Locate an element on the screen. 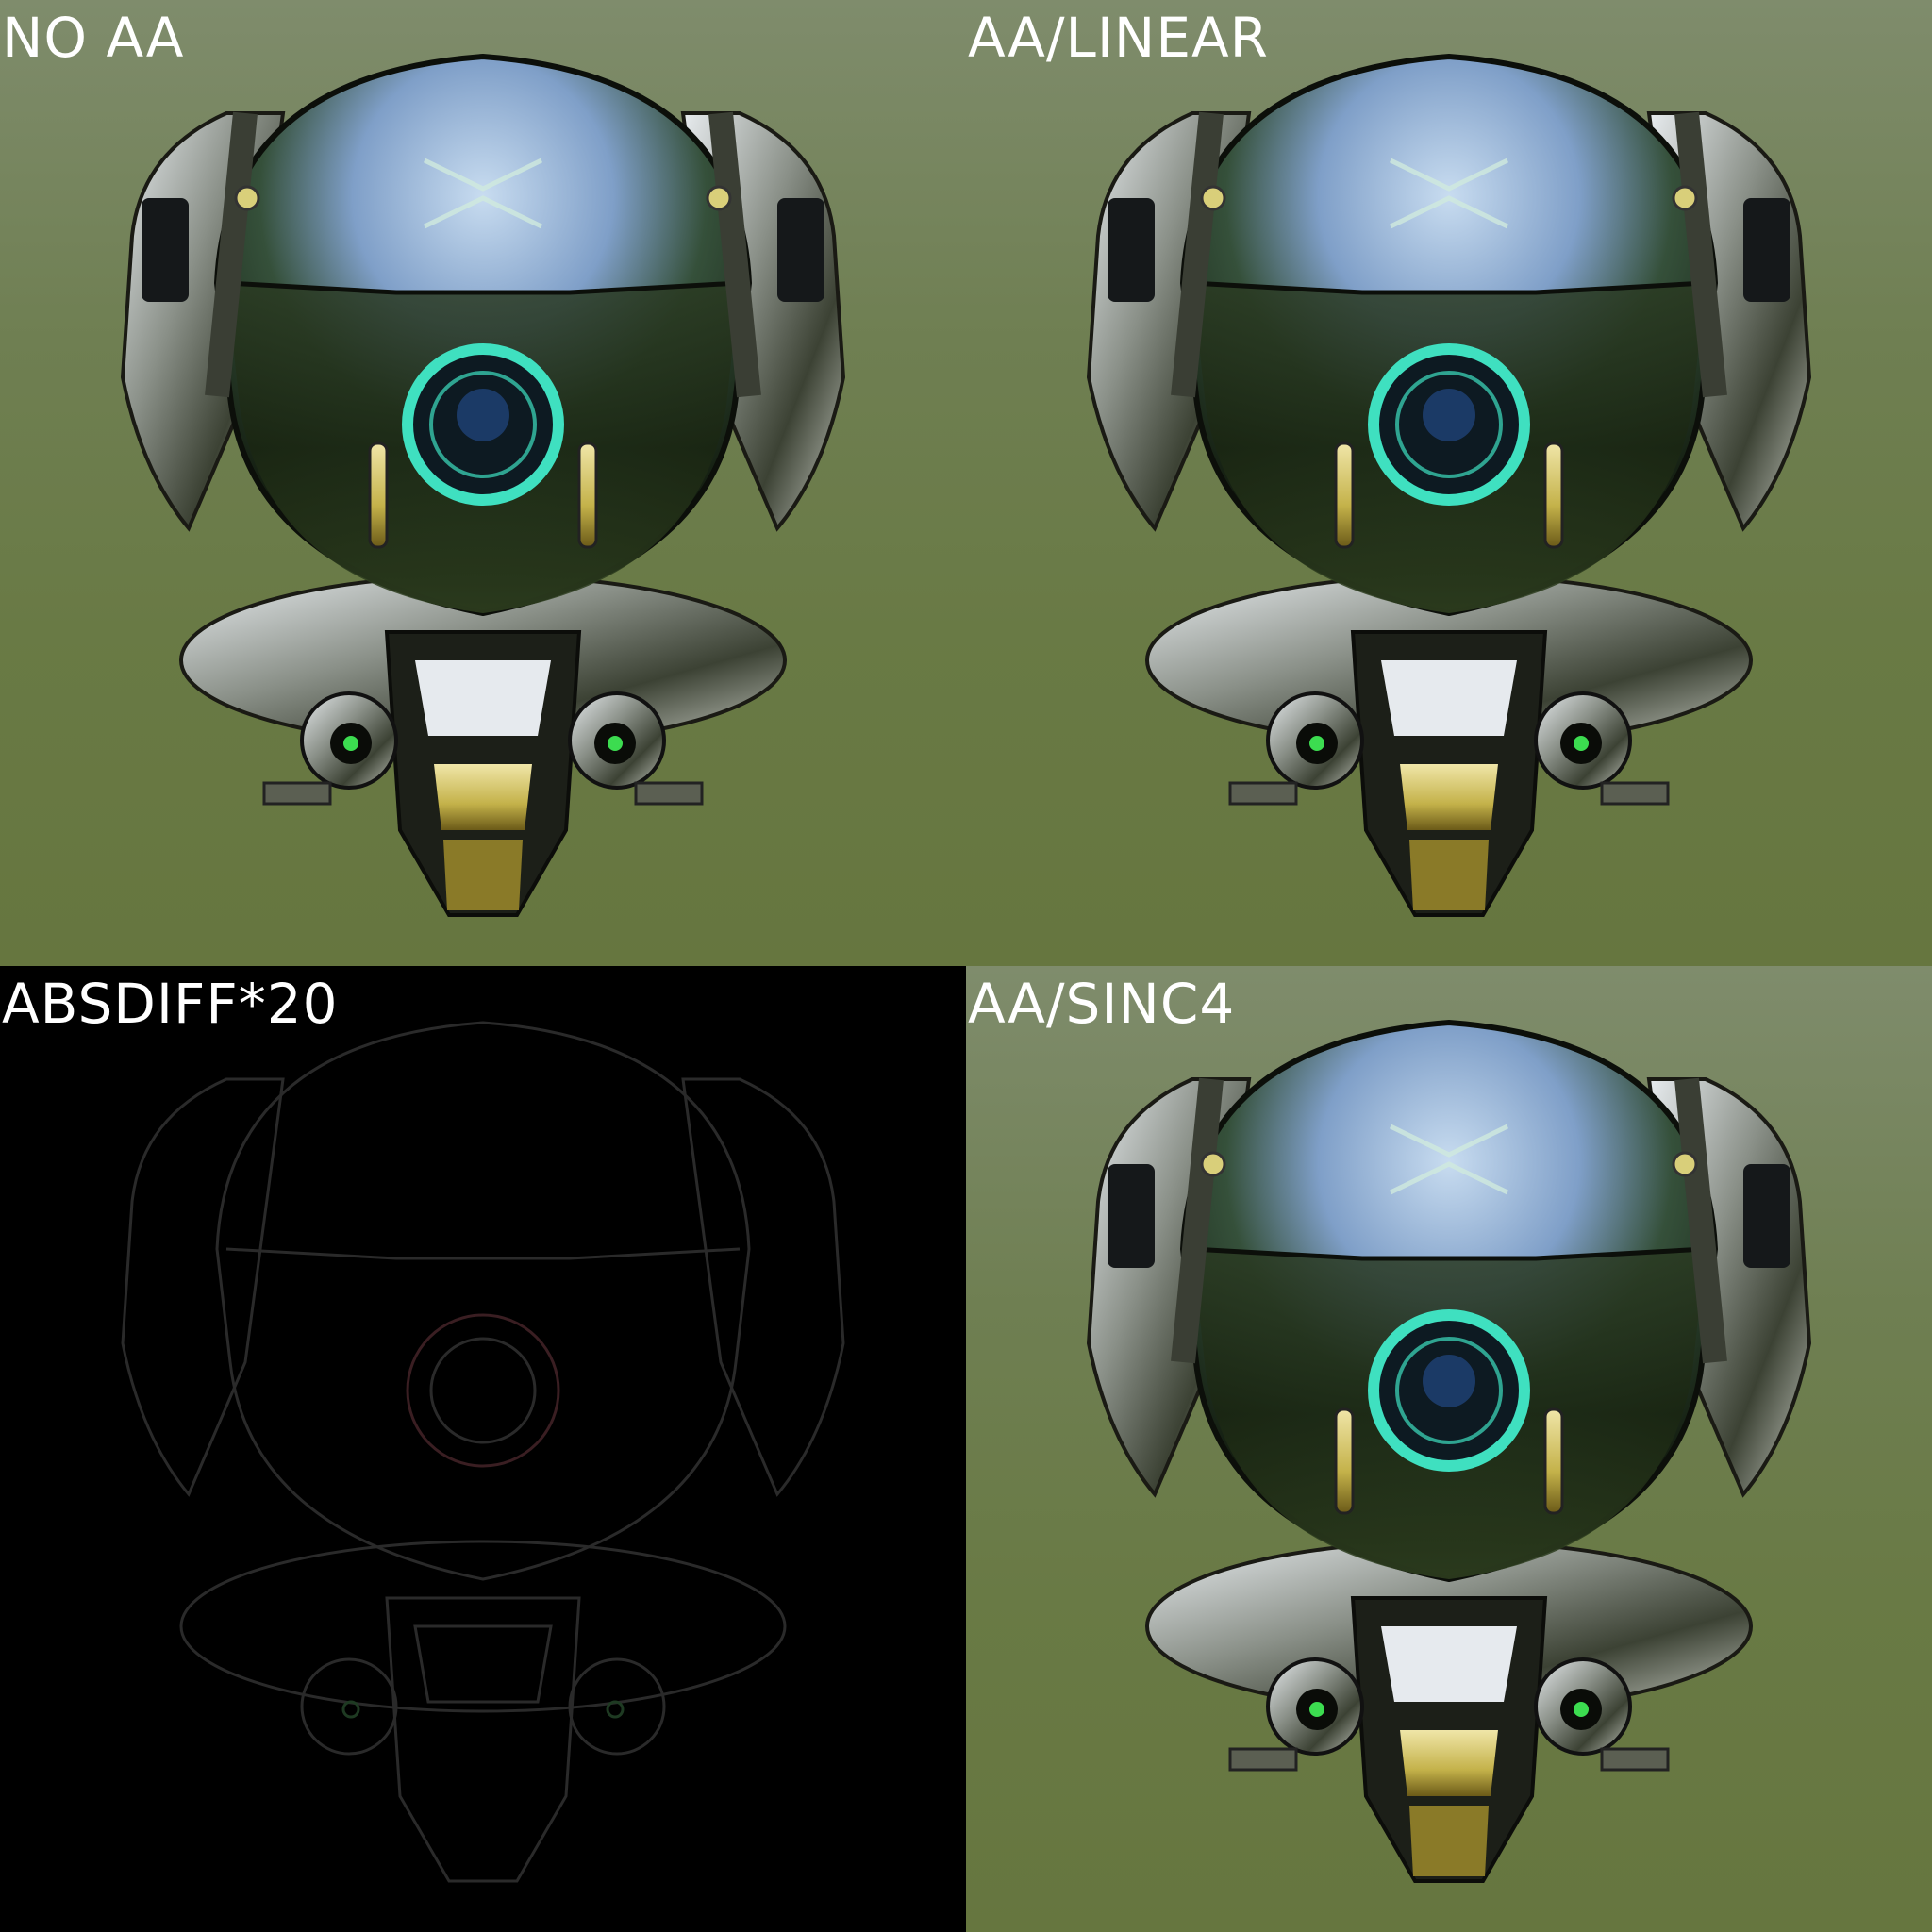 This screenshot has height=1932, width=1932. panel-label: AA/SINC4 is located at coordinates (1102, 1004).